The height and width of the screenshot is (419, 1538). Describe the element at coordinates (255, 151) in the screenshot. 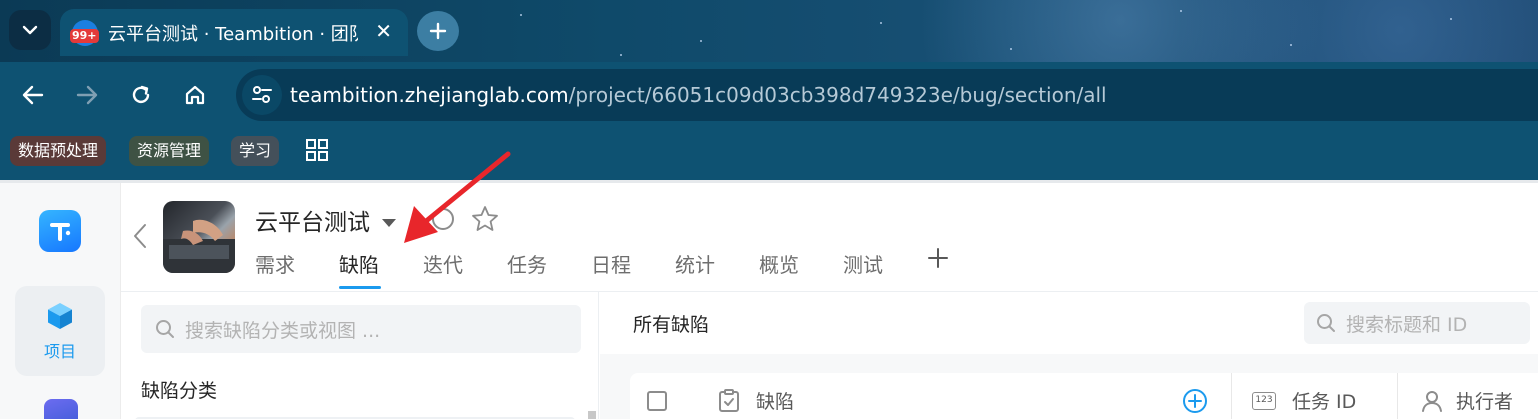

I see `bookmark-study: 学习` at that location.